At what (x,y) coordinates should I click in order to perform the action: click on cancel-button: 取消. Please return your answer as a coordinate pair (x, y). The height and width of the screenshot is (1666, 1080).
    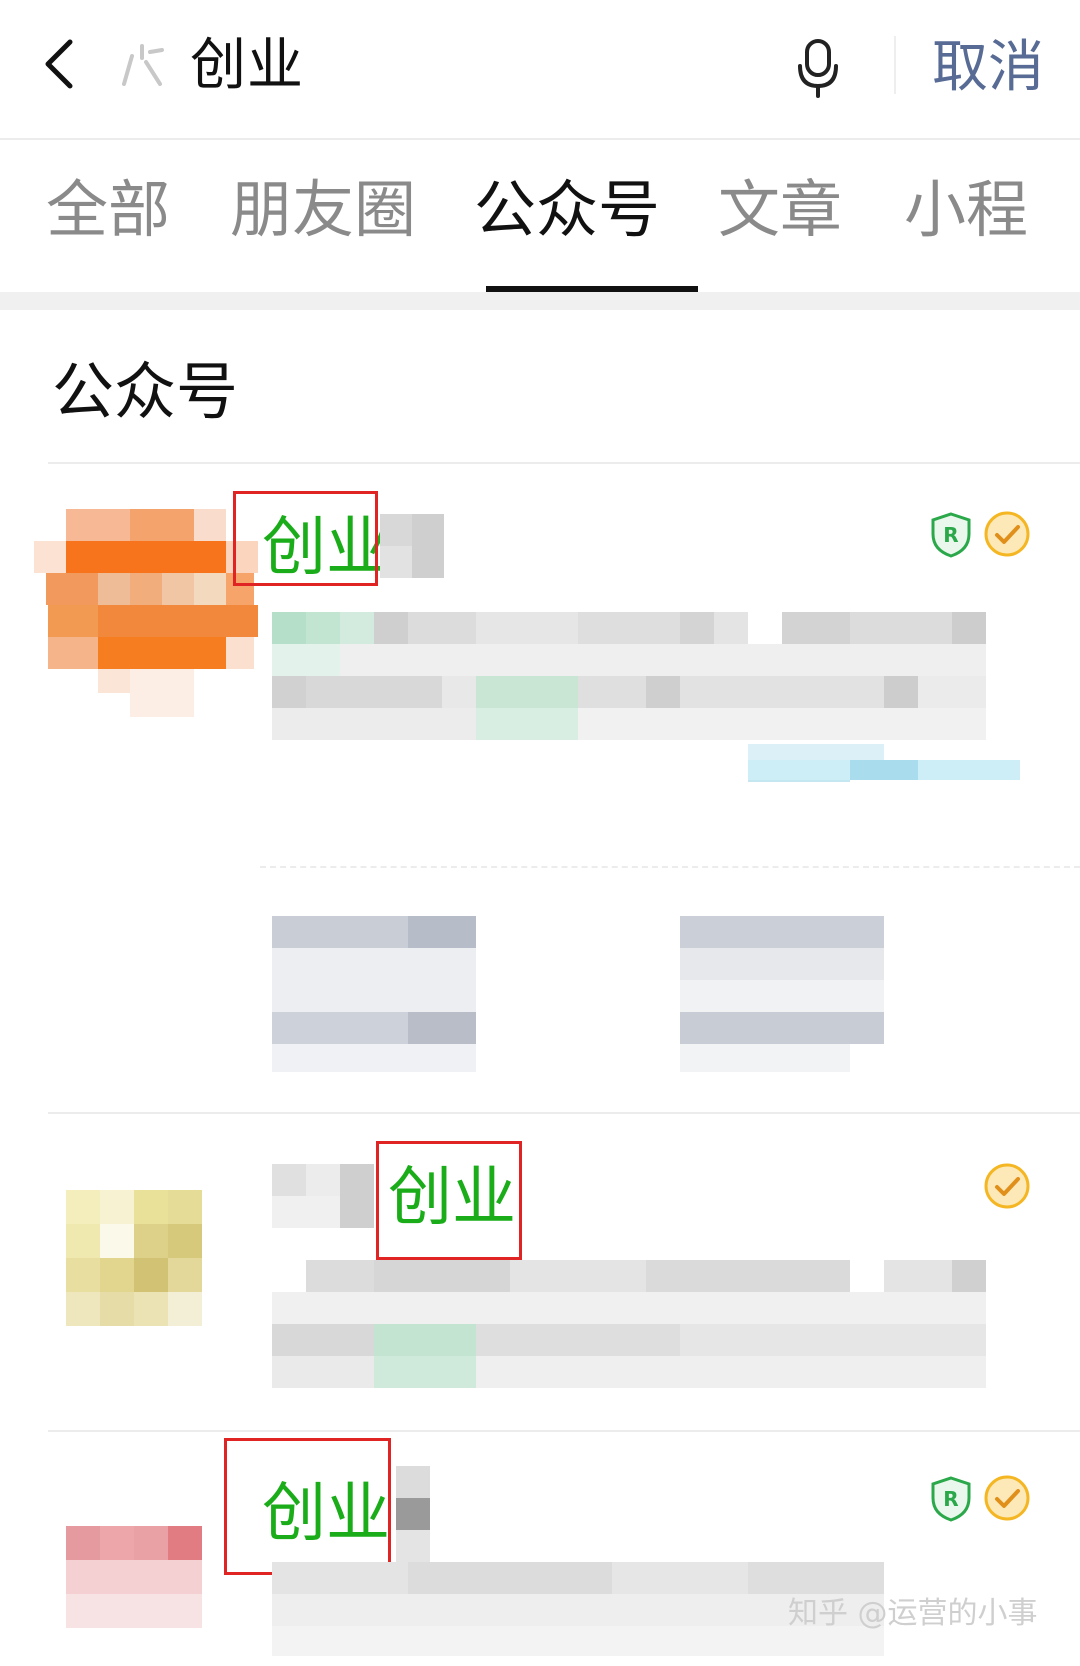
    Looking at the image, I should click on (988, 68).